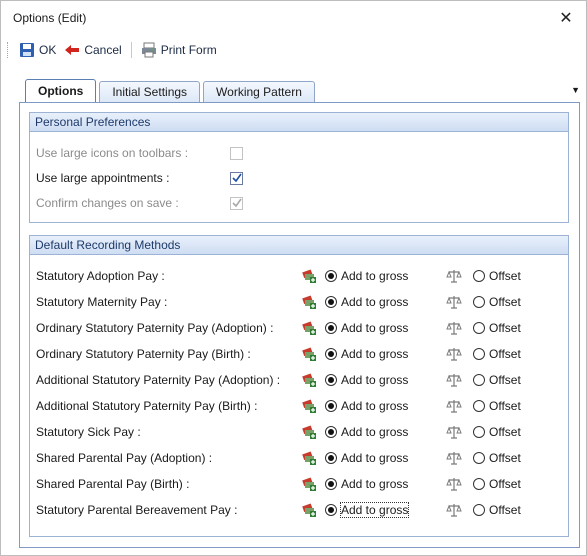  I want to click on recording-row-label: Statutory Sick Pay :, so click(88, 432).